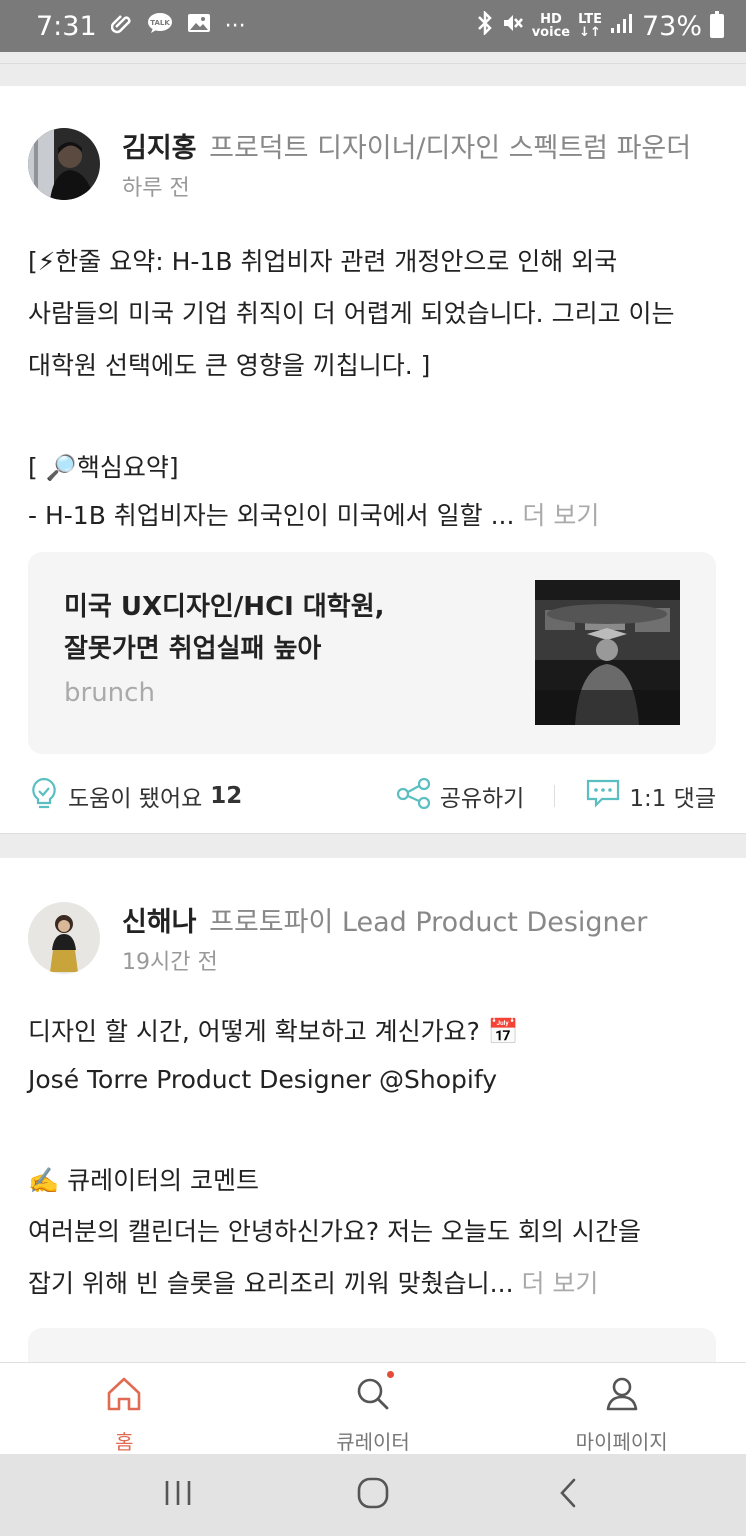 The width and height of the screenshot is (746, 1536). I want to click on mute-icon, so click(513, 26).